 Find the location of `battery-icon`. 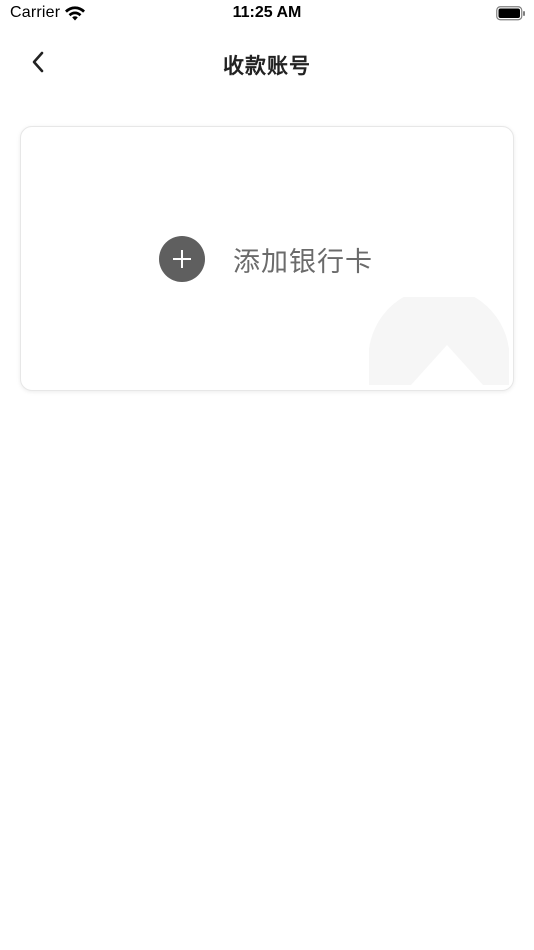

battery-icon is located at coordinates (511, 13).